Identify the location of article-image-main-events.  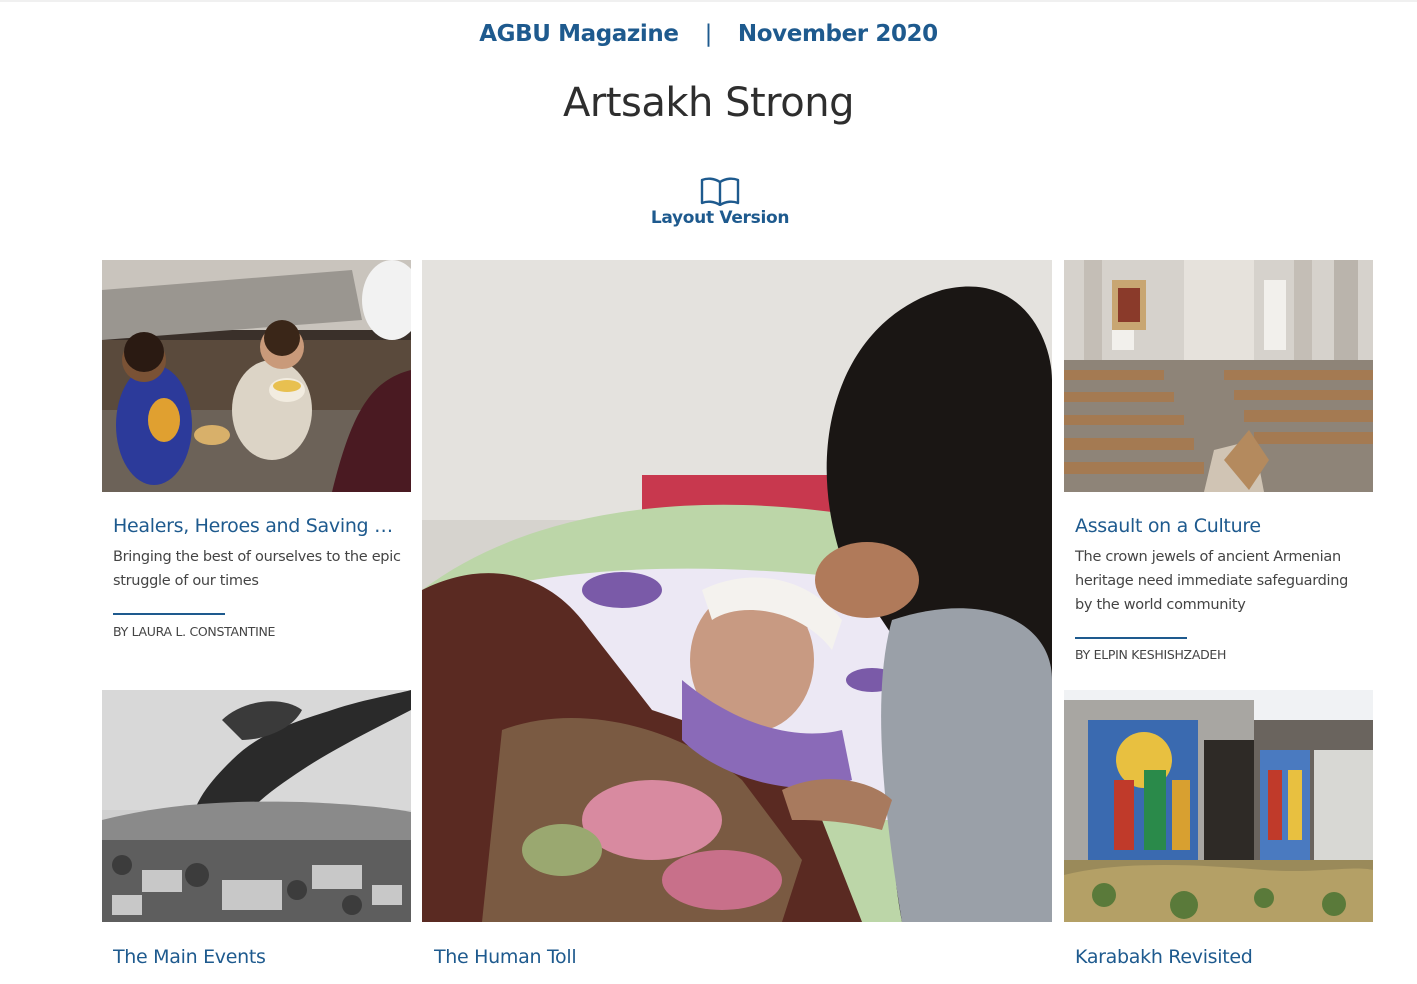
(256, 806).